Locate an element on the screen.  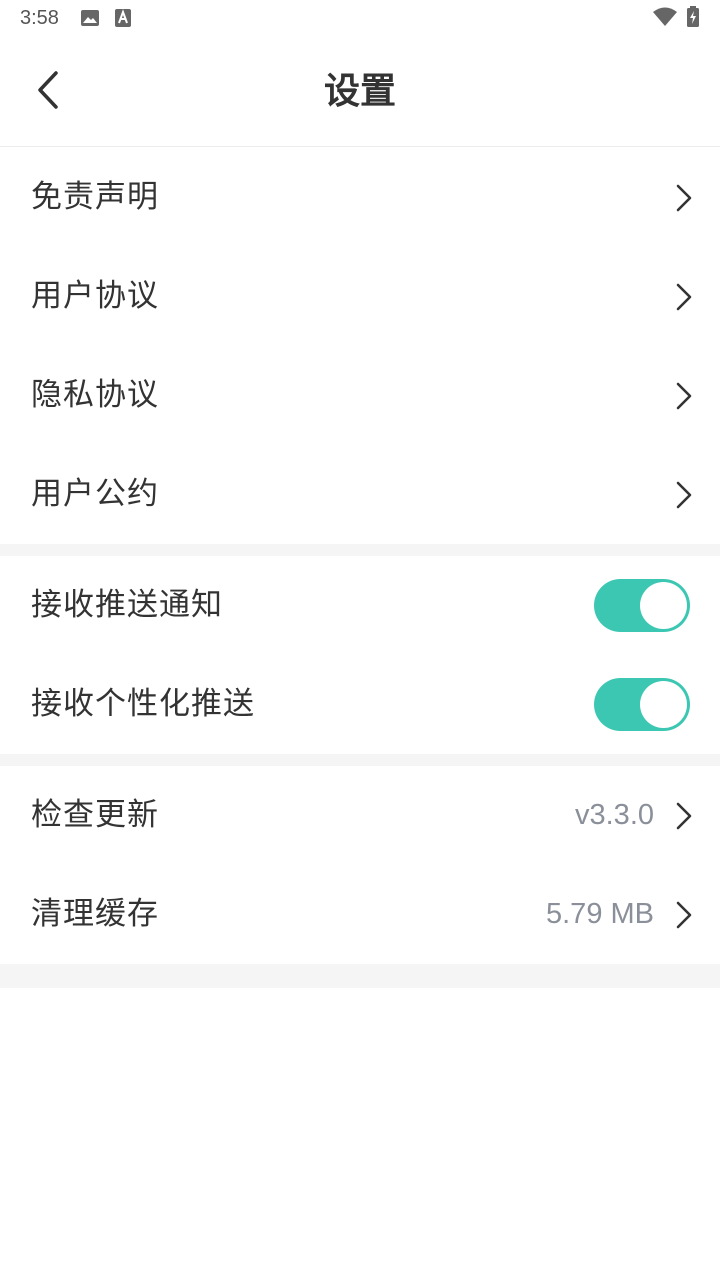
row-label: 清理缓存 is located at coordinates (95, 914).